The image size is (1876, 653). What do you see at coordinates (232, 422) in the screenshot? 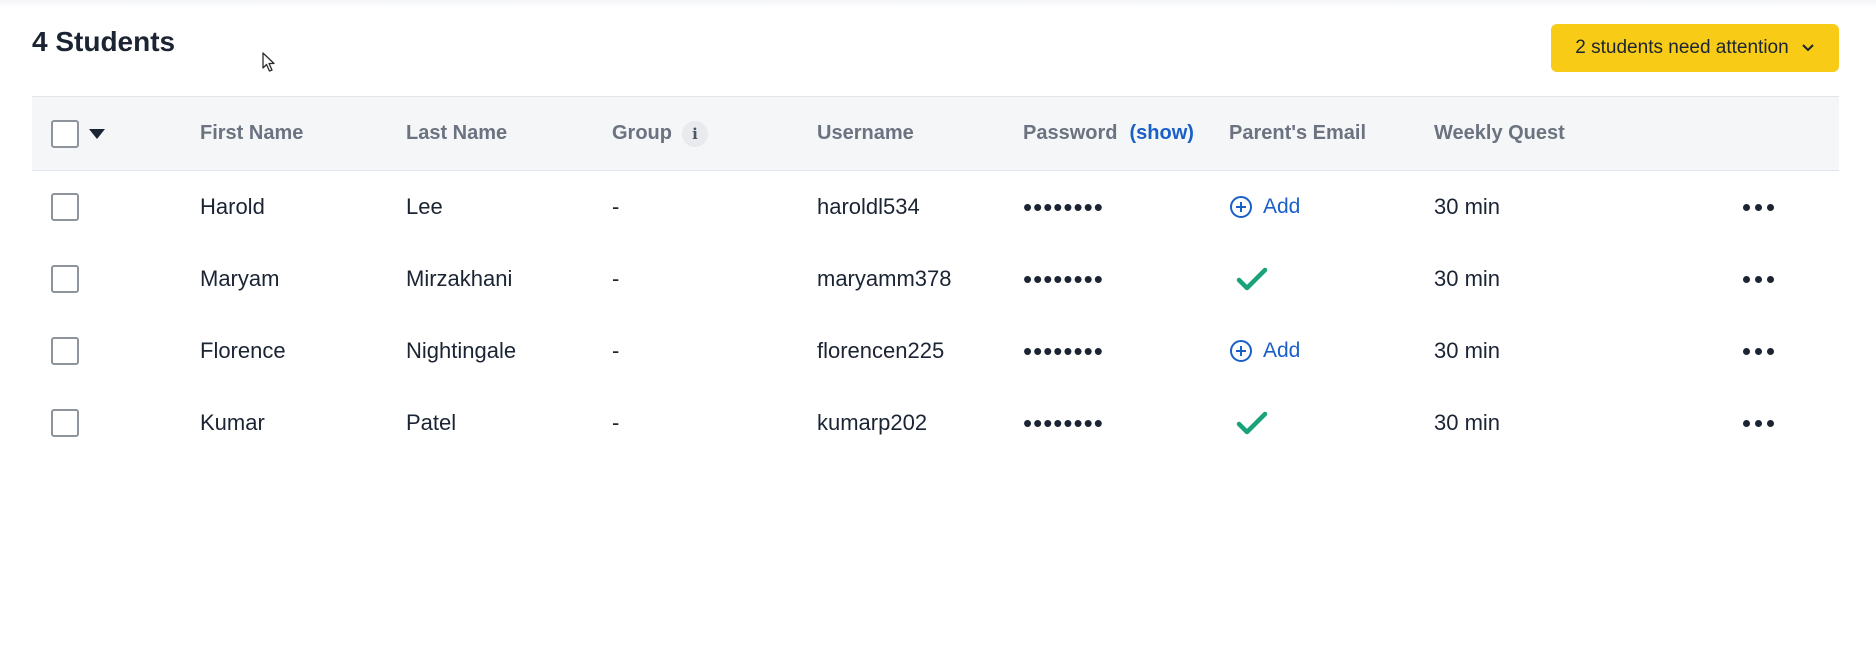
I see `first-name-cell: Kumar` at bounding box center [232, 422].